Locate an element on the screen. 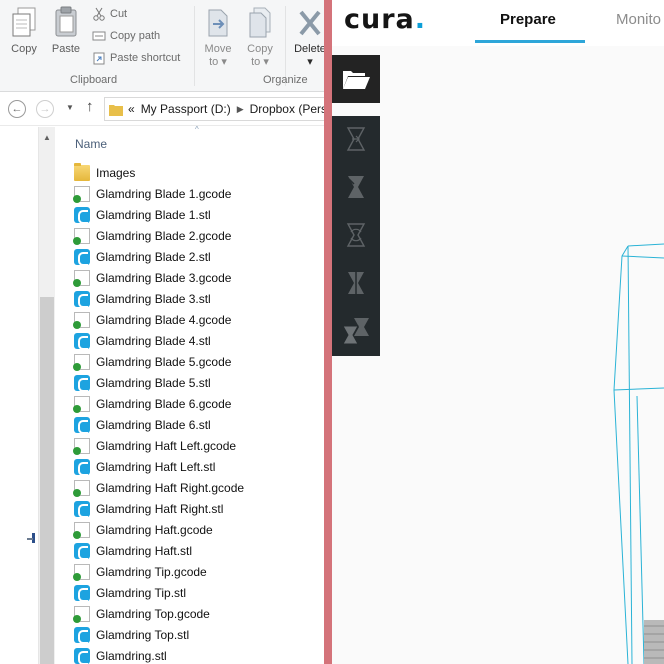  arrow-right-icon: → is located at coordinates (45, 108).